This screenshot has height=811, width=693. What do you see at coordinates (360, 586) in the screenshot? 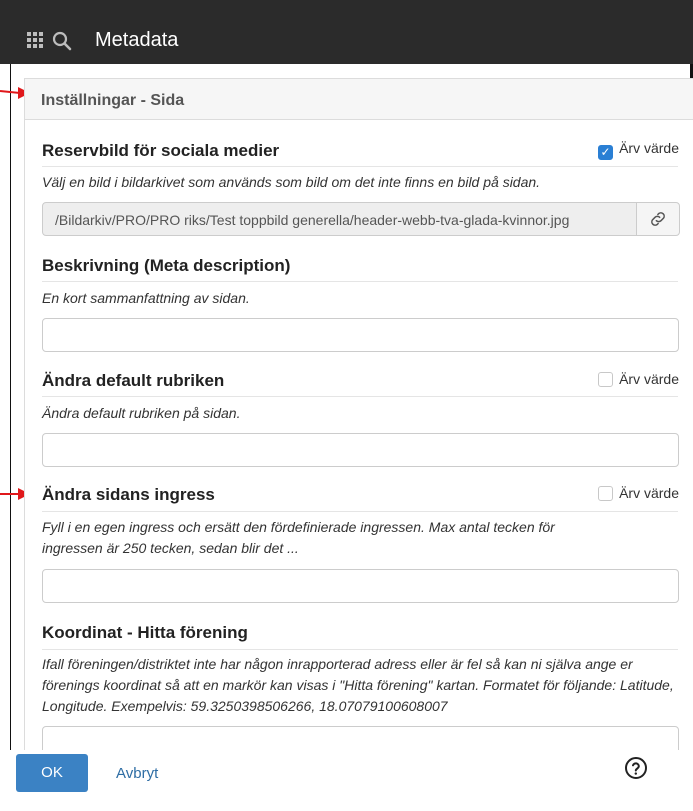
I see `ingress-input` at bounding box center [360, 586].